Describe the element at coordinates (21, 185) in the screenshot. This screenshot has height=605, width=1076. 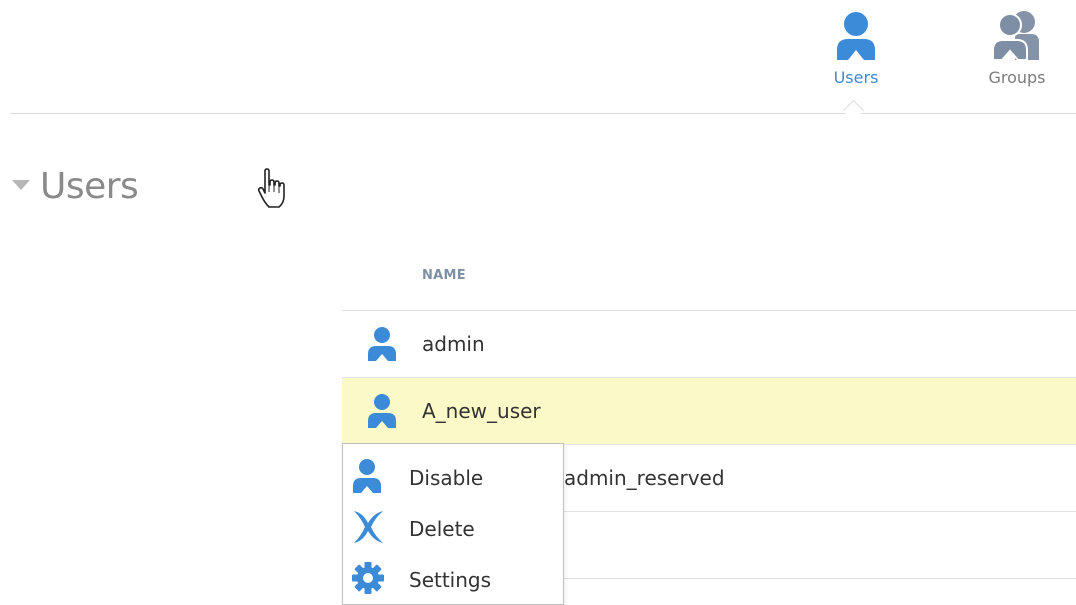
I see `caret-down-icon` at that location.